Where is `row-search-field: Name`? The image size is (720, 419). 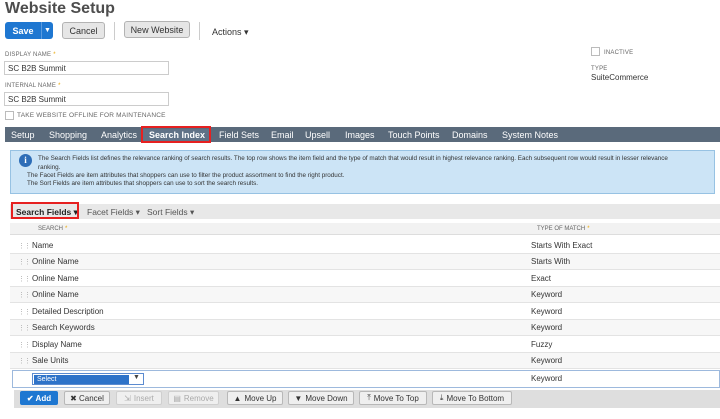 row-search-field: Name is located at coordinates (43, 245).